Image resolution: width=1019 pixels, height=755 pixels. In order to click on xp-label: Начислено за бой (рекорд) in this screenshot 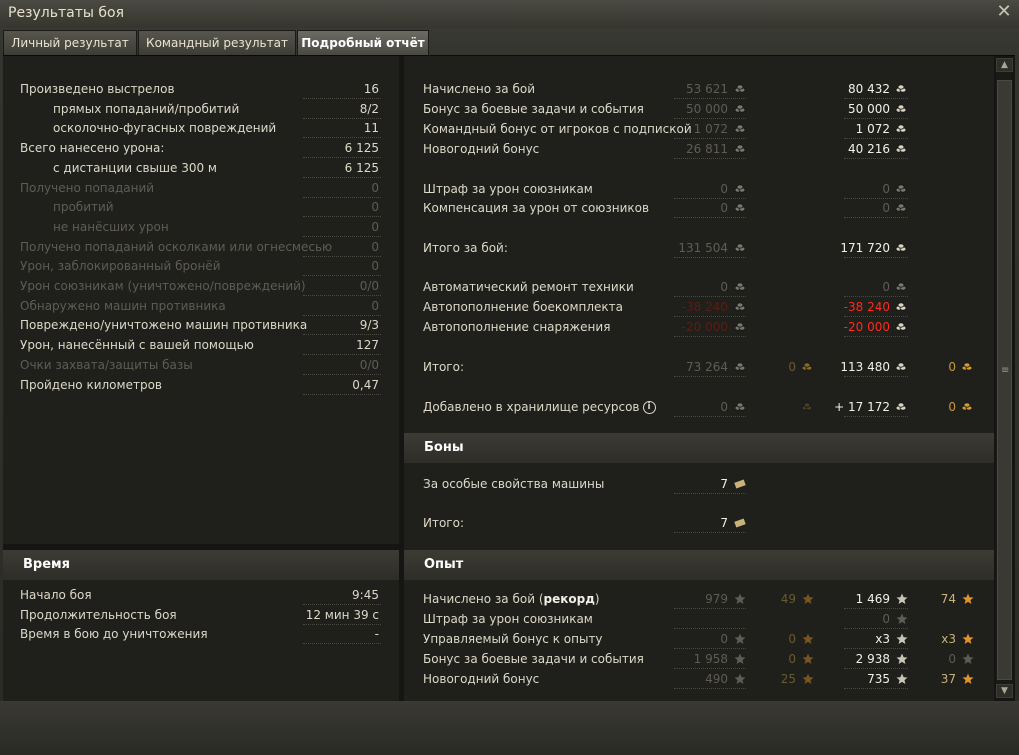, I will do `click(511, 599)`.